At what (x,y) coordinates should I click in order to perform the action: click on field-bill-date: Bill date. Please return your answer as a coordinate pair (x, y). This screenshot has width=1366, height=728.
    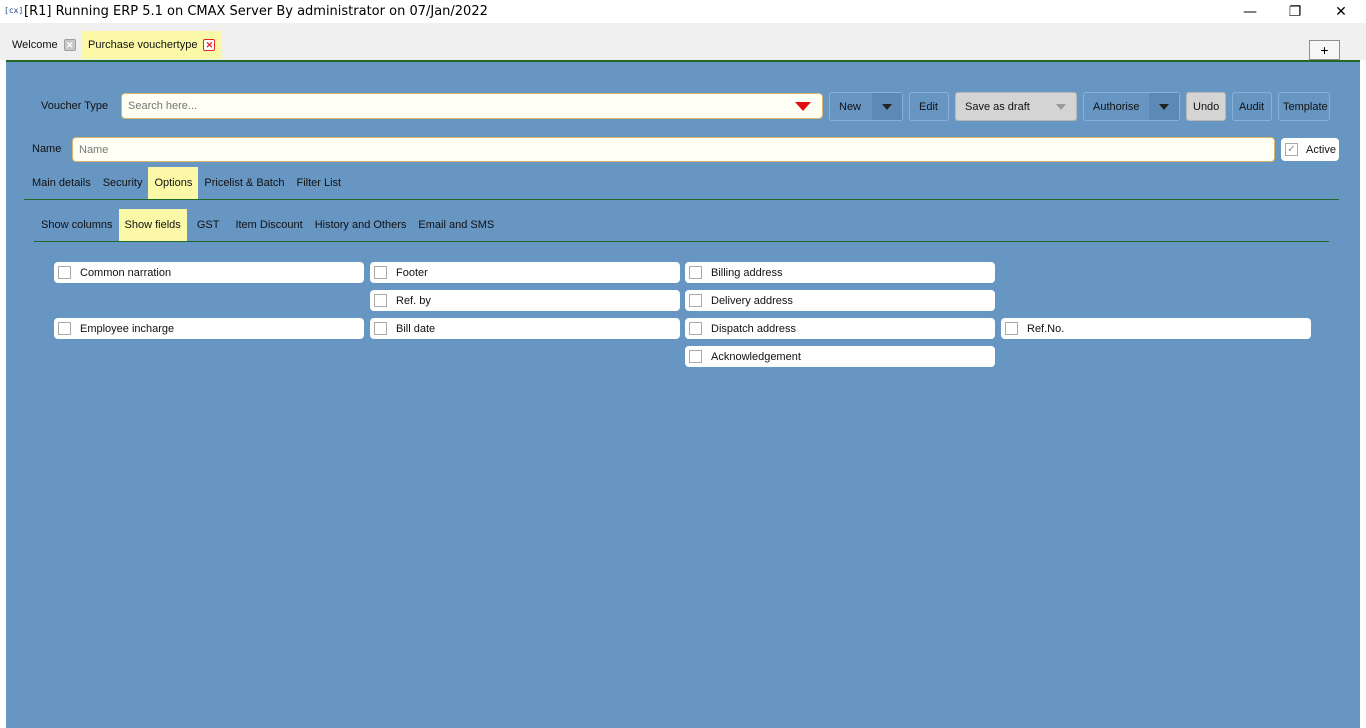
    Looking at the image, I should click on (525, 328).